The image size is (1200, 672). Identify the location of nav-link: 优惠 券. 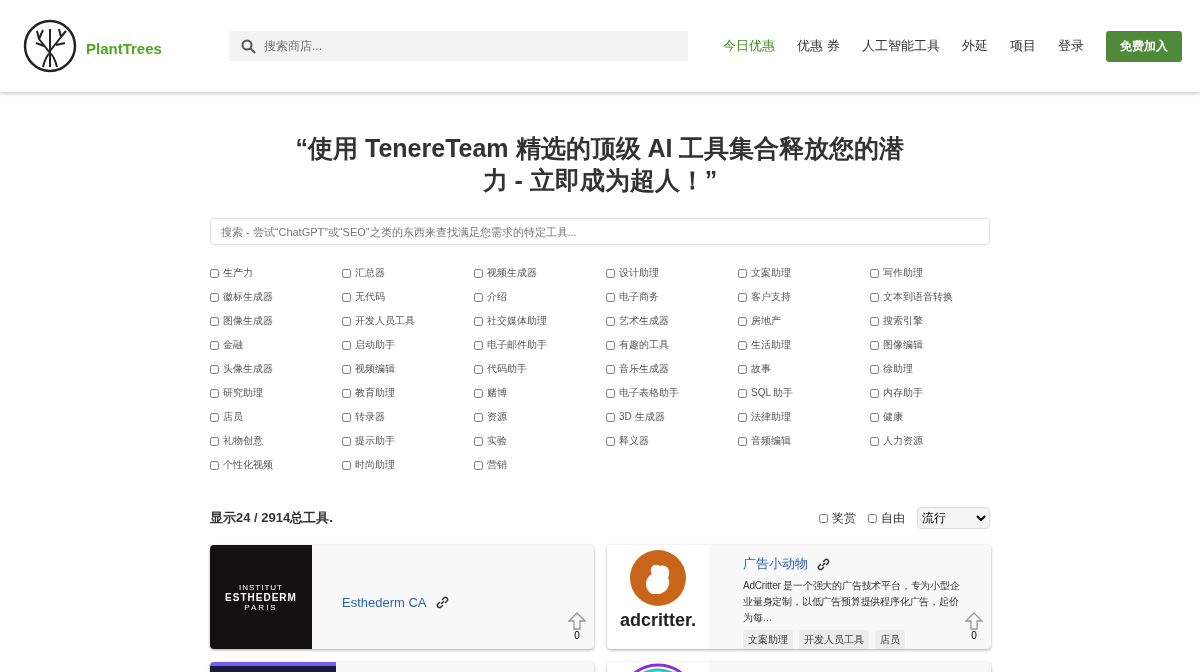
(818, 46).